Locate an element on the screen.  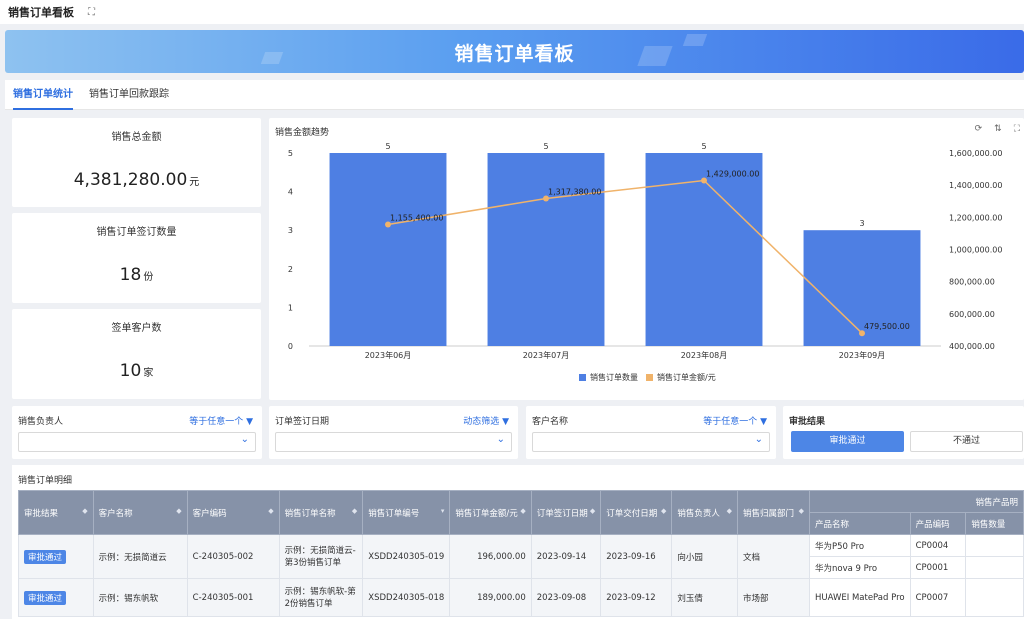
sales-owner-select: ⌄ is located at coordinates (137, 442).